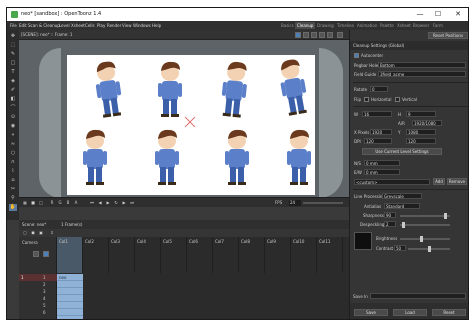 This screenshot has height=327, width=474. I want to click on camera-toggle-icon, so click(46, 254).